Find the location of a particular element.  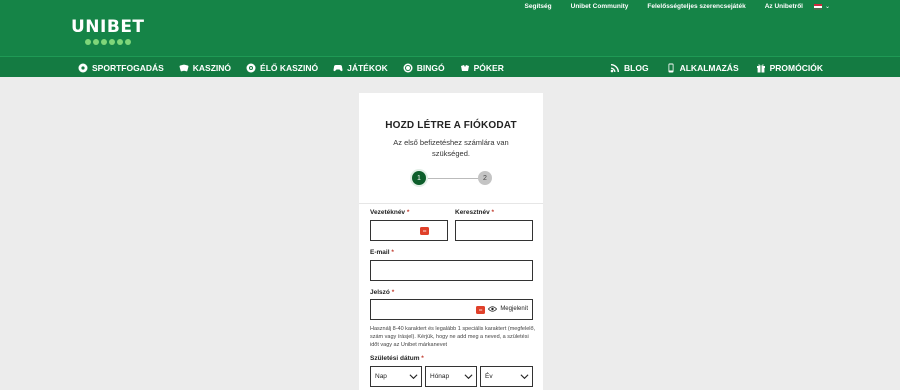

toplink-community: Unibet Community is located at coordinates (600, 6).